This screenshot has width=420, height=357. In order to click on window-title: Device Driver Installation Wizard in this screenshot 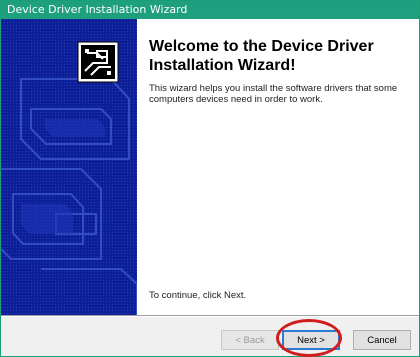, I will do `click(97, 9)`.